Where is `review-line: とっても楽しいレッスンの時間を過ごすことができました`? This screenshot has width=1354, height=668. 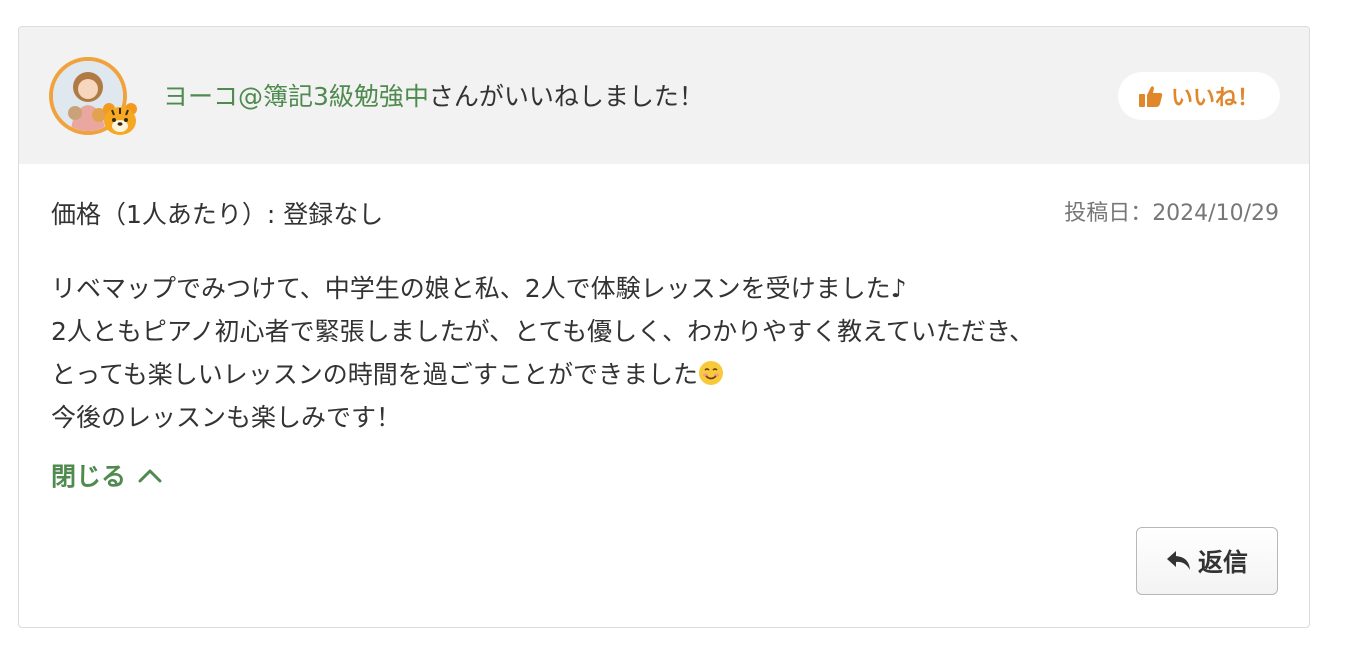 review-line: とっても楽しいレッスンの時間を過ごすことができました is located at coordinates (375, 374).